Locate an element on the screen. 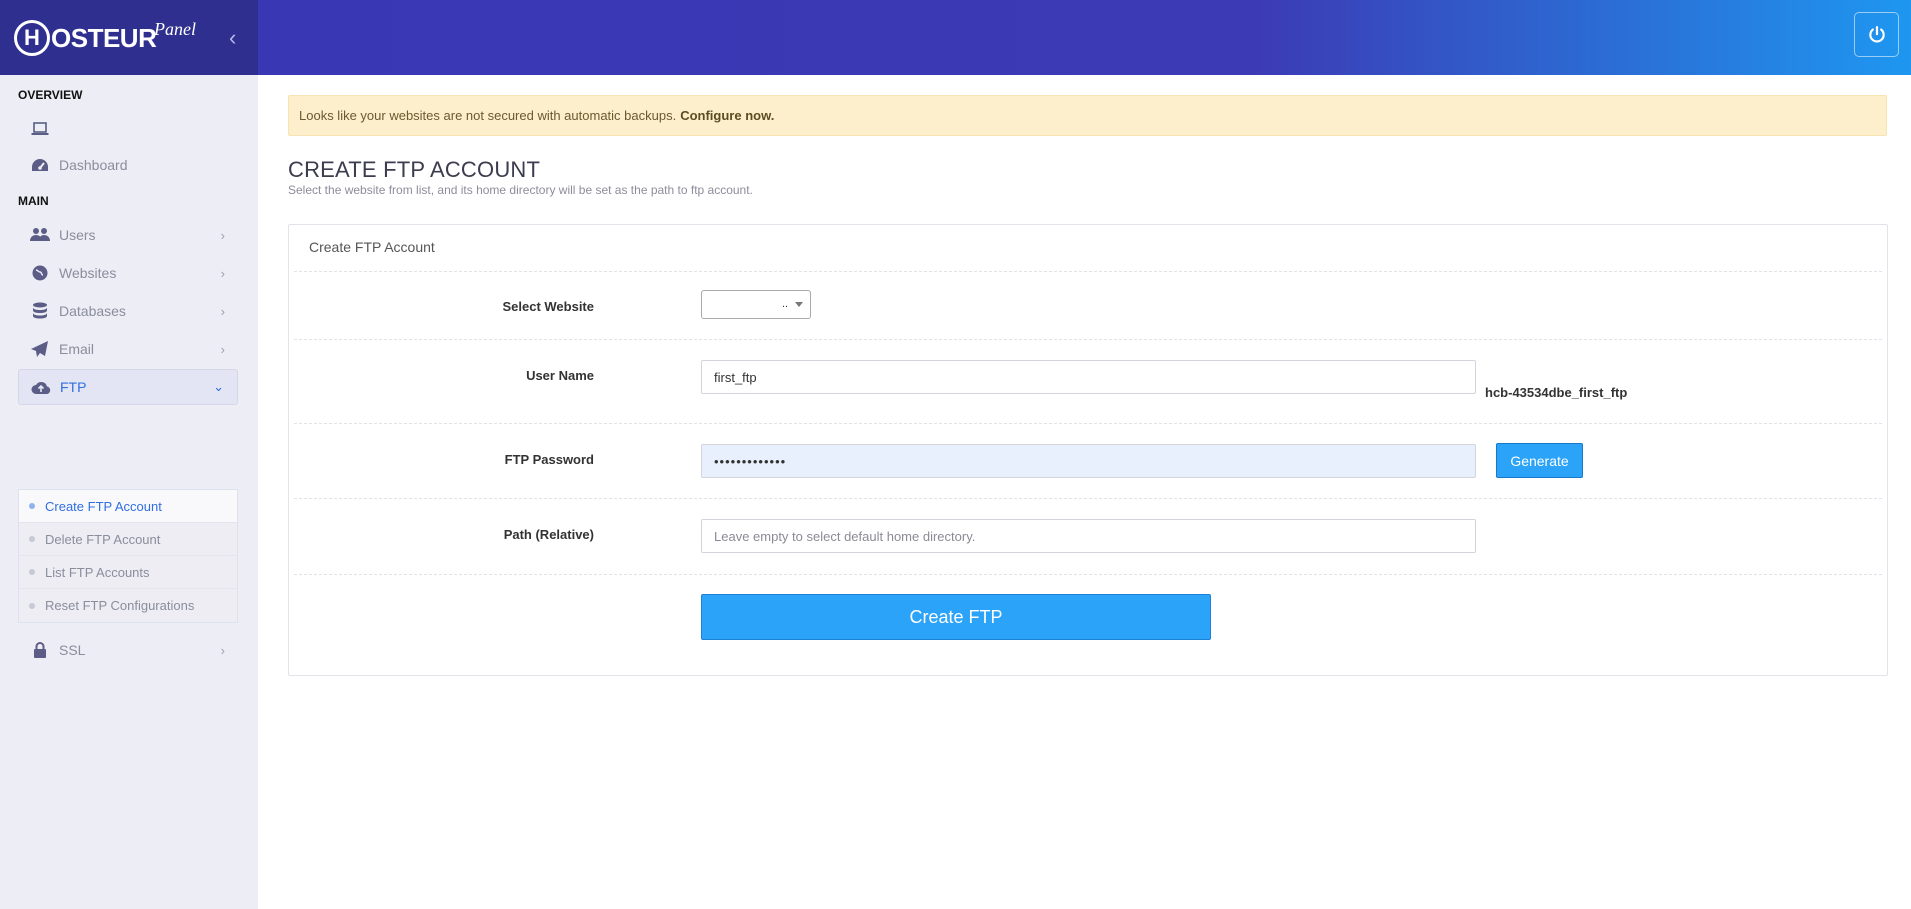 Image resolution: width=1911 pixels, height=909 pixels. brand-area: H OSTEUR Panel ‹ is located at coordinates (129, 37).